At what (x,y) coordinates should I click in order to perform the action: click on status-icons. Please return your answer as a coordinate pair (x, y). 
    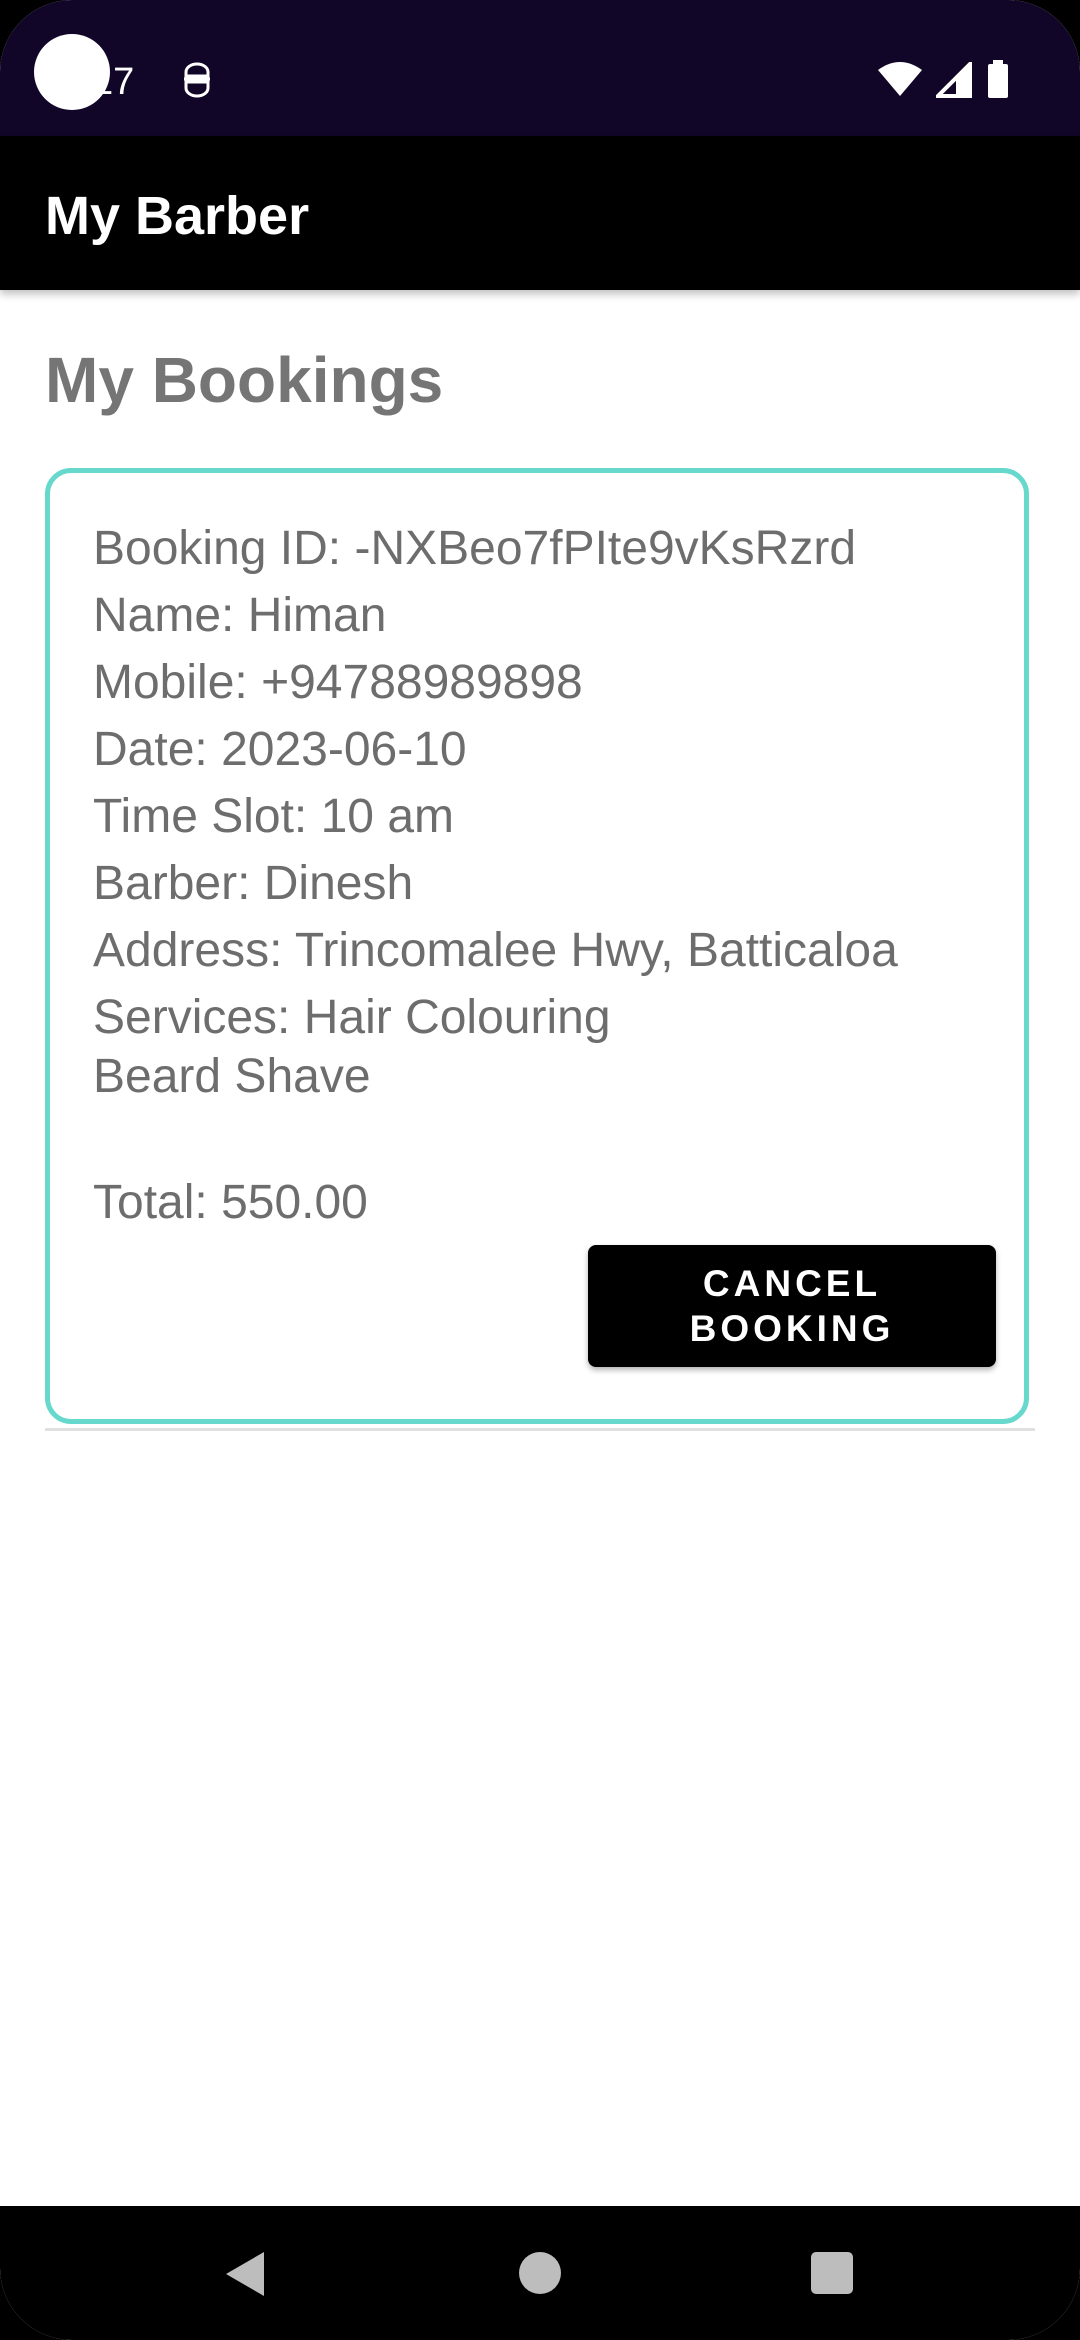
    Looking at the image, I should click on (944, 80).